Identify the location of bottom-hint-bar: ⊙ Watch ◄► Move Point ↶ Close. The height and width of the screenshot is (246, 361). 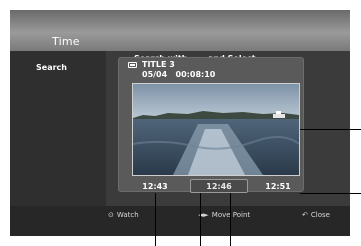
(180, 221).